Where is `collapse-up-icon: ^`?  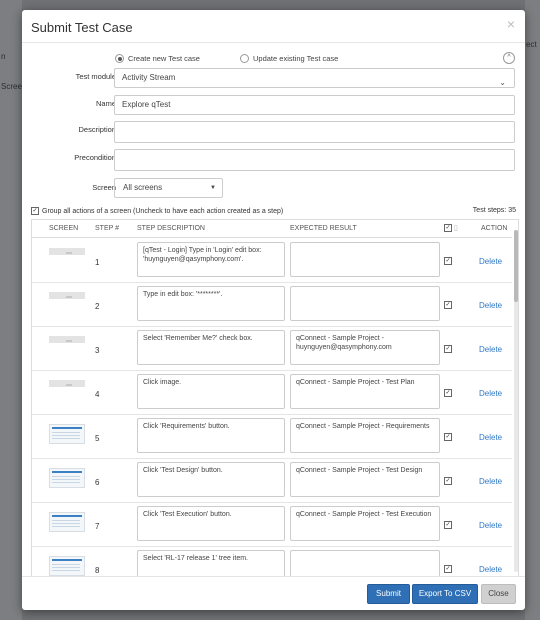
collapse-up-icon: ^ is located at coordinates (509, 58).